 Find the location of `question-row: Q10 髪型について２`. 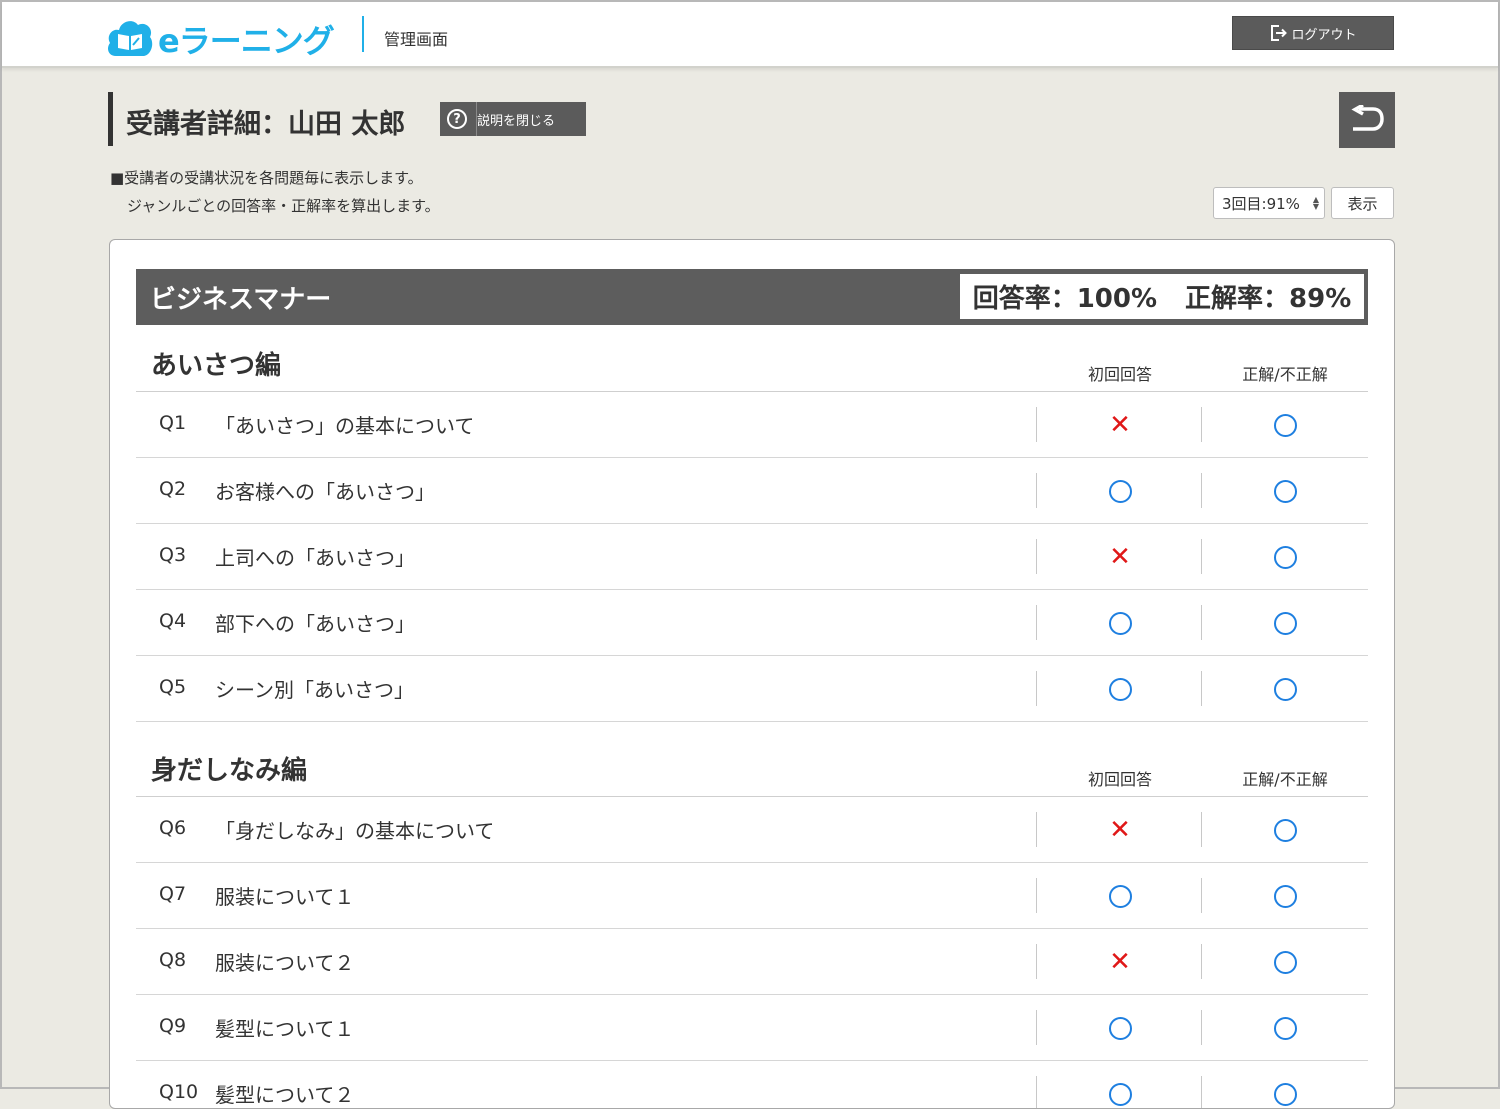

question-row: Q10 髪型について２ is located at coordinates (752, 1084).